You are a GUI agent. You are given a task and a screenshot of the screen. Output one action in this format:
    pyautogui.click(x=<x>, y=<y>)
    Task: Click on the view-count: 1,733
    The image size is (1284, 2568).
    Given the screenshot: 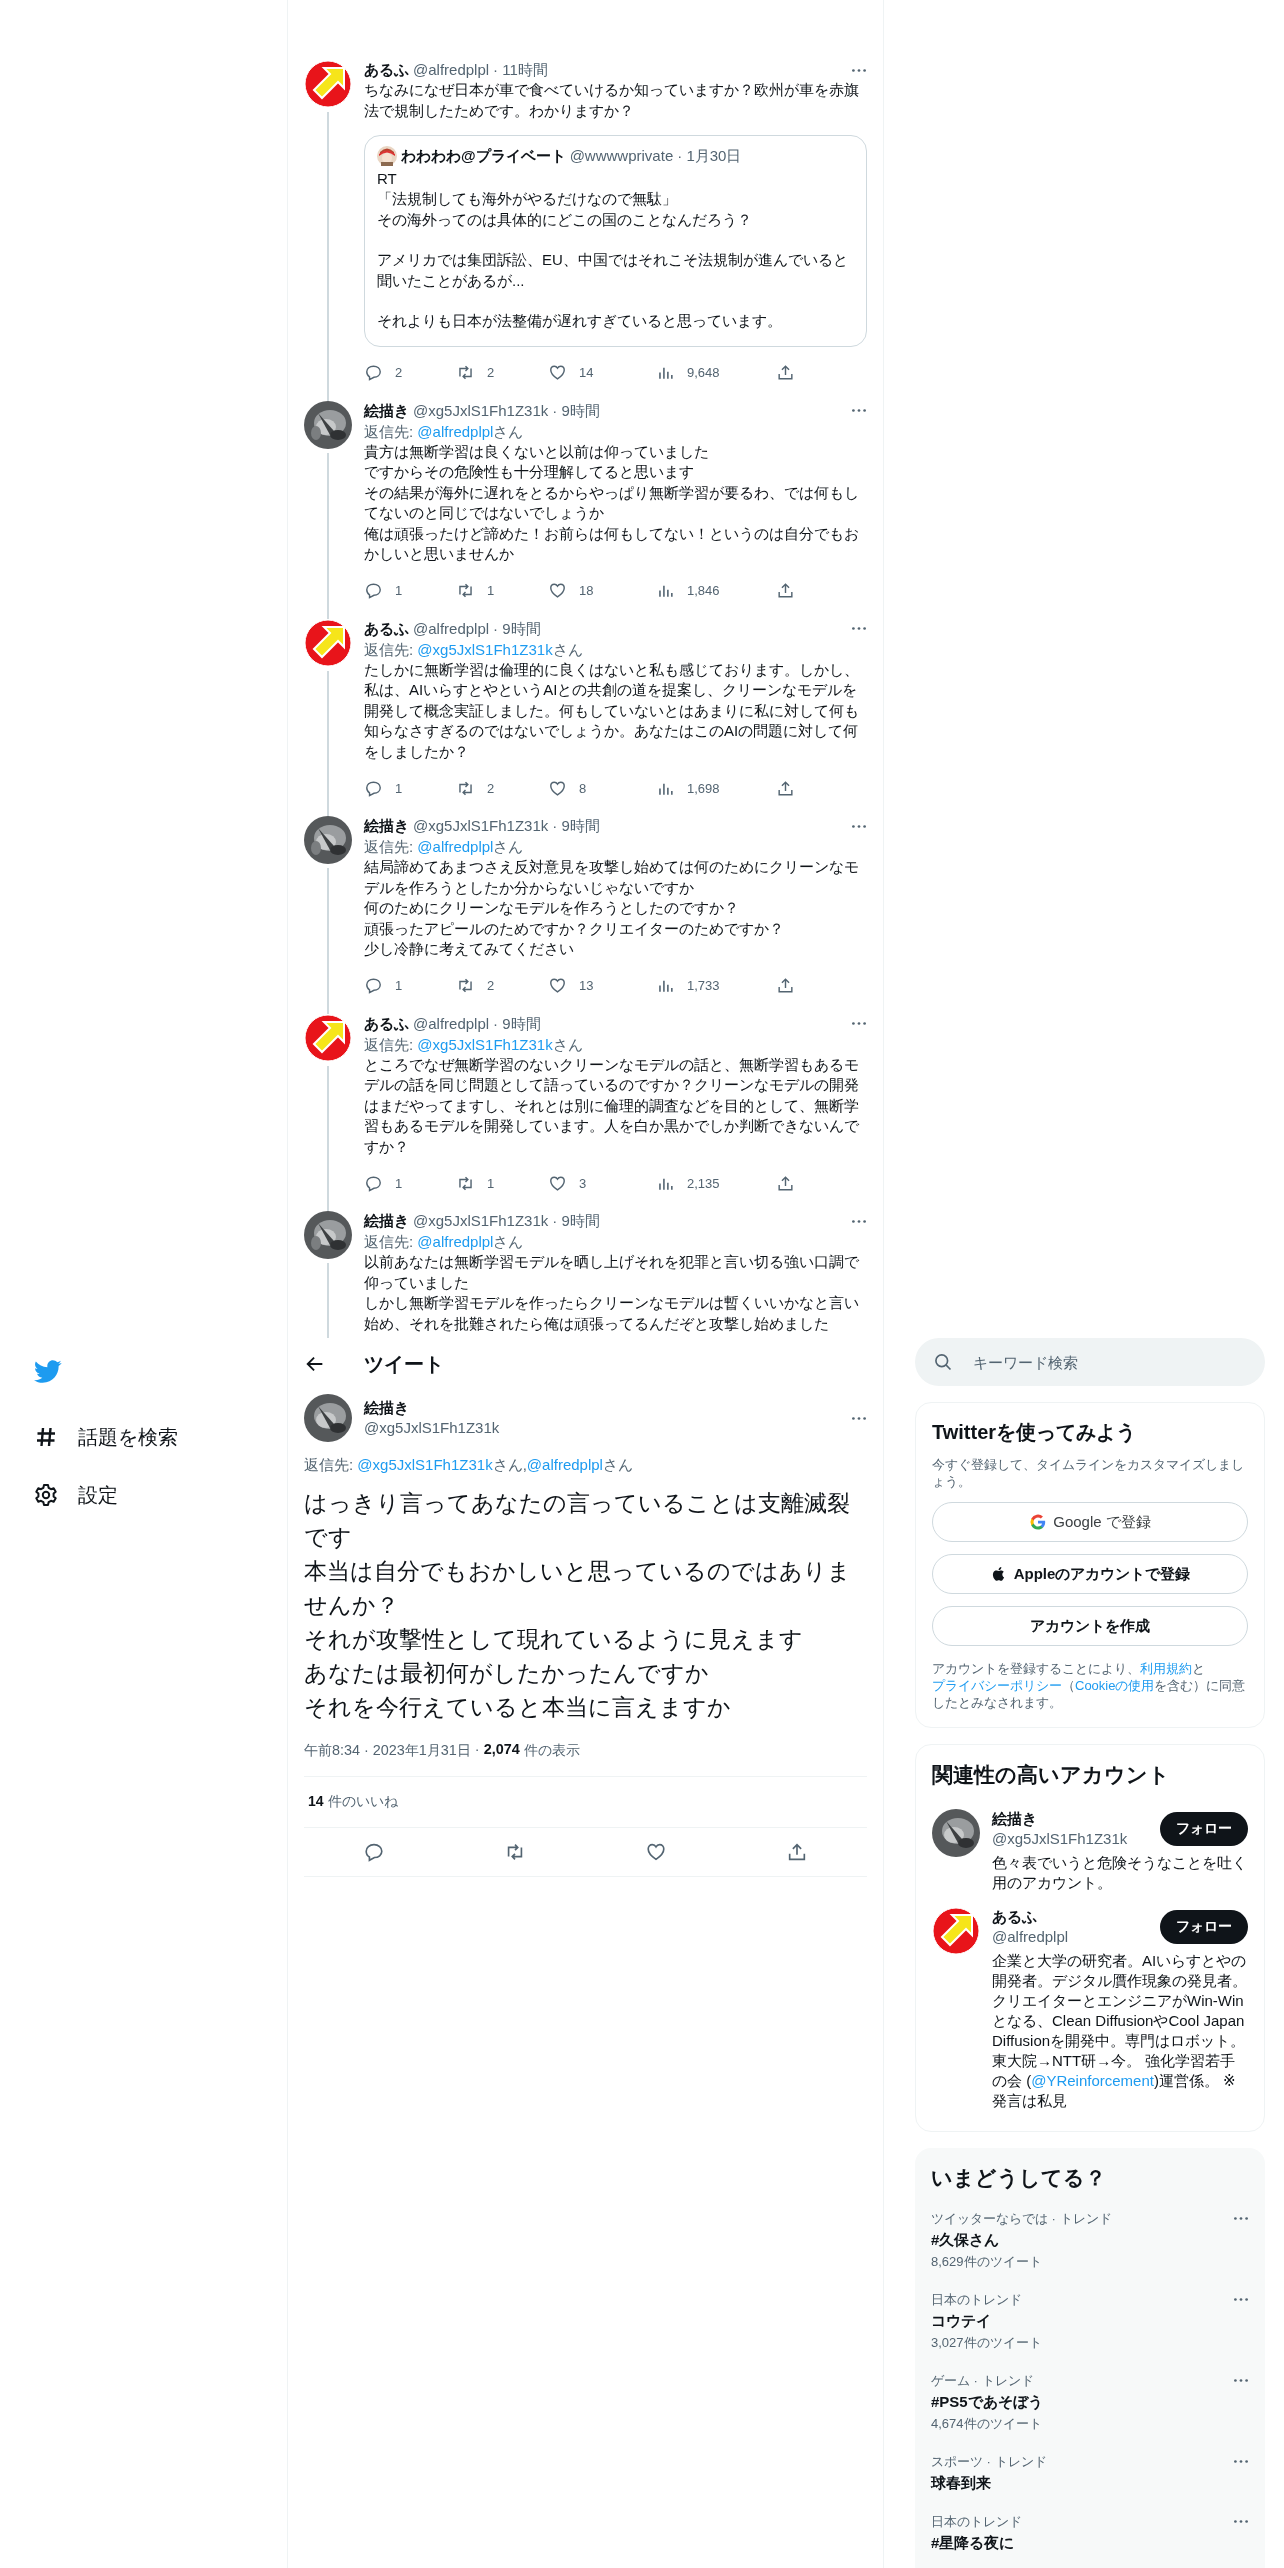 What is the action you would take?
    pyautogui.click(x=703, y=985)
    